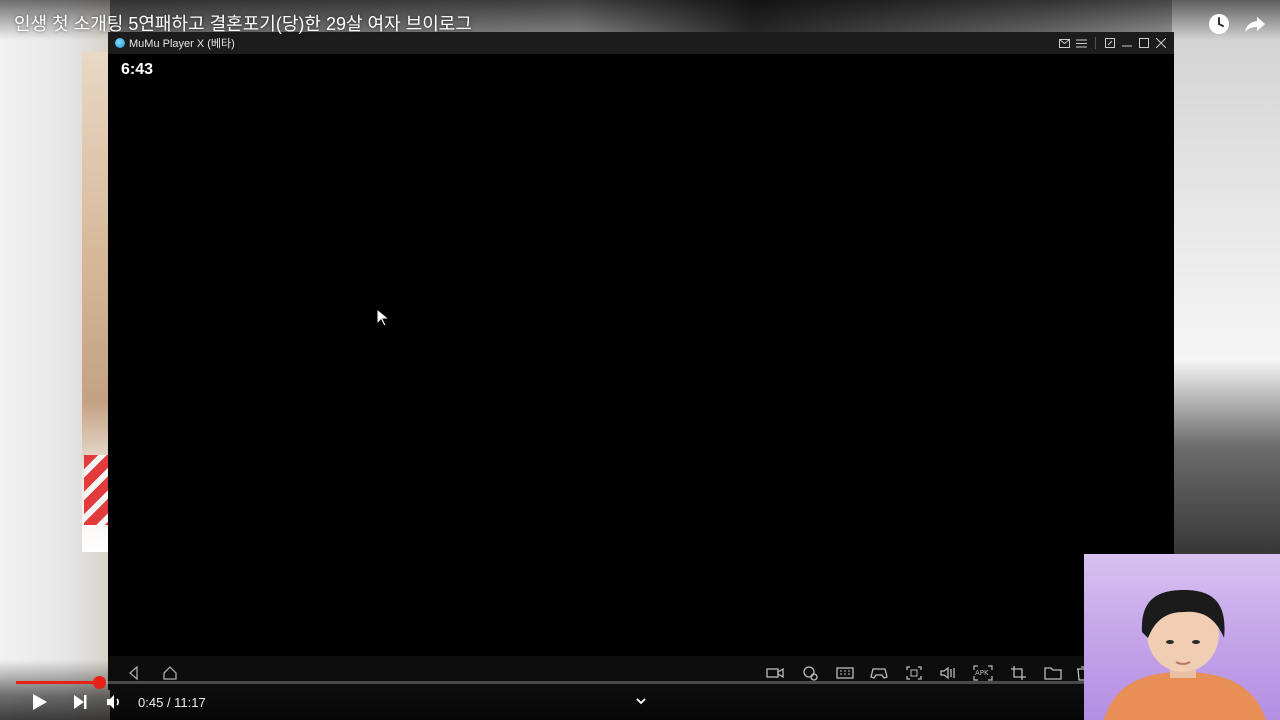 The width and height of the screenshot is (1280, 720). Describe the element at coordinates (1081, 43) in the screenshot. I see `menu-icon` at that location.